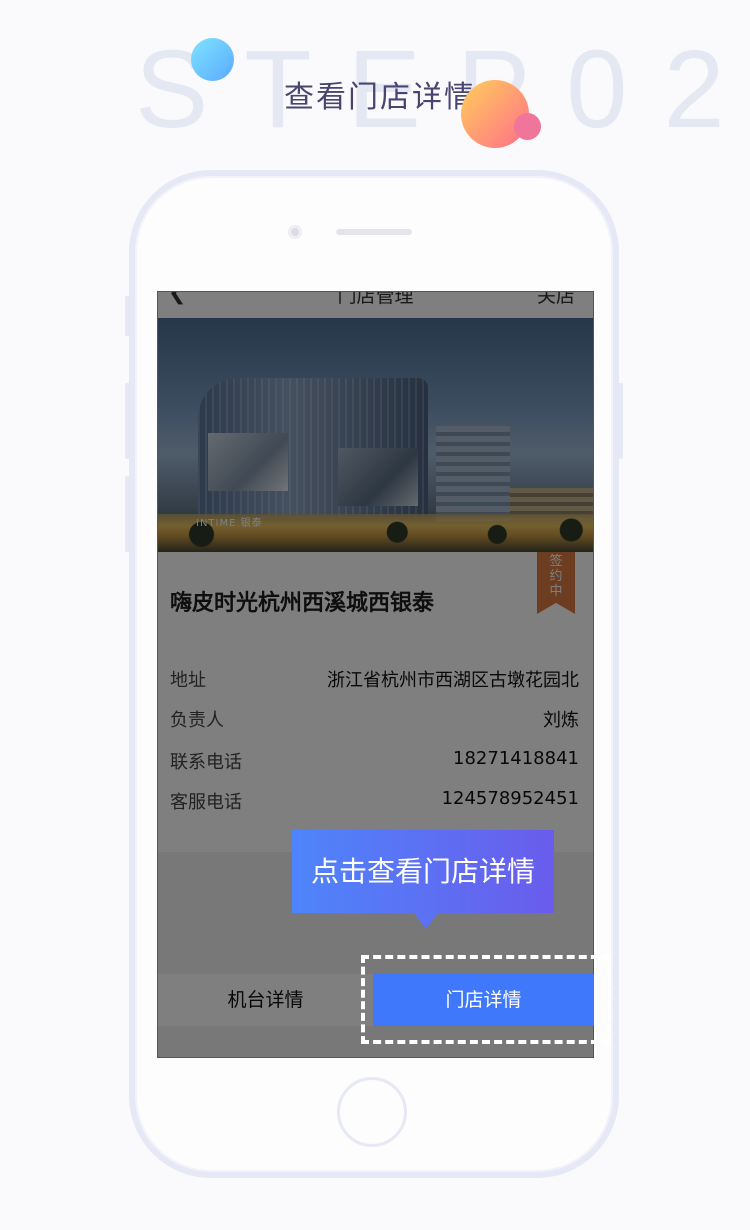  Describe the element at coordinates (423, 871) in the screenshot. I see `tooltip: 点击查看门店详情` at that location.